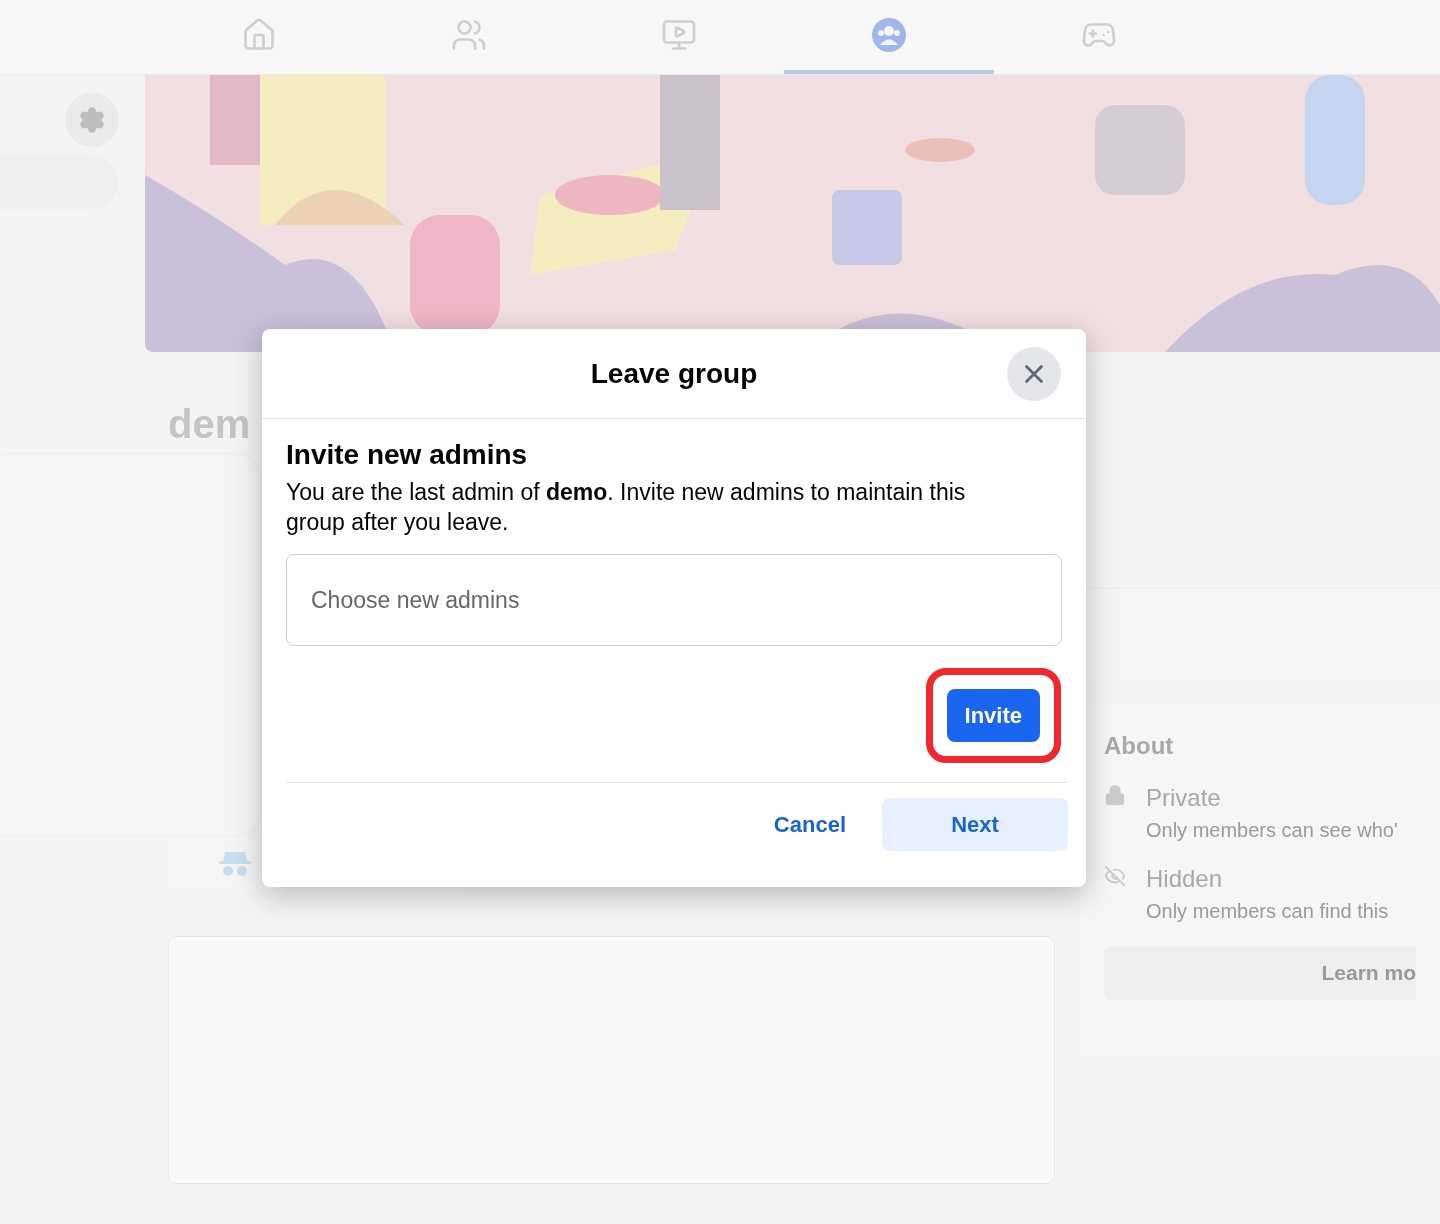 Image resolution: width=1440 pixels, height=1224 pixels. Describe the element at coordinates (1034, 374) in the screenshot. I see `close-button` at that location.